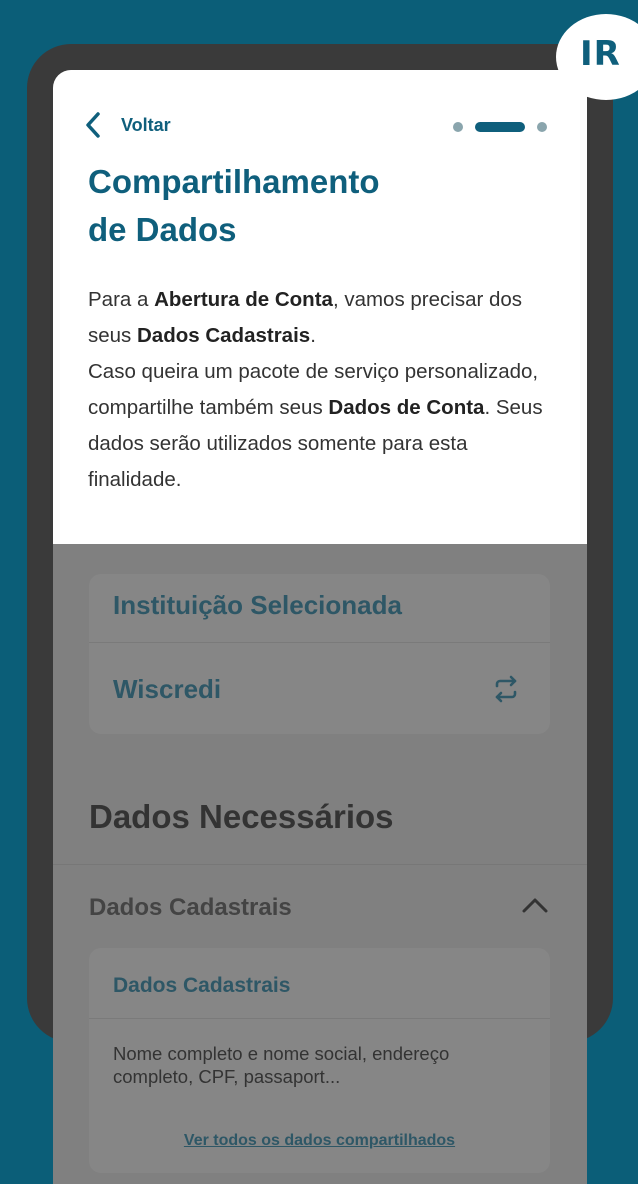 This screenshot has height=1184, width=638. What do you see at coordinates (93, 125) in the screenshot?
I see `chevron-left-icon` at bounding box center [93, 125].